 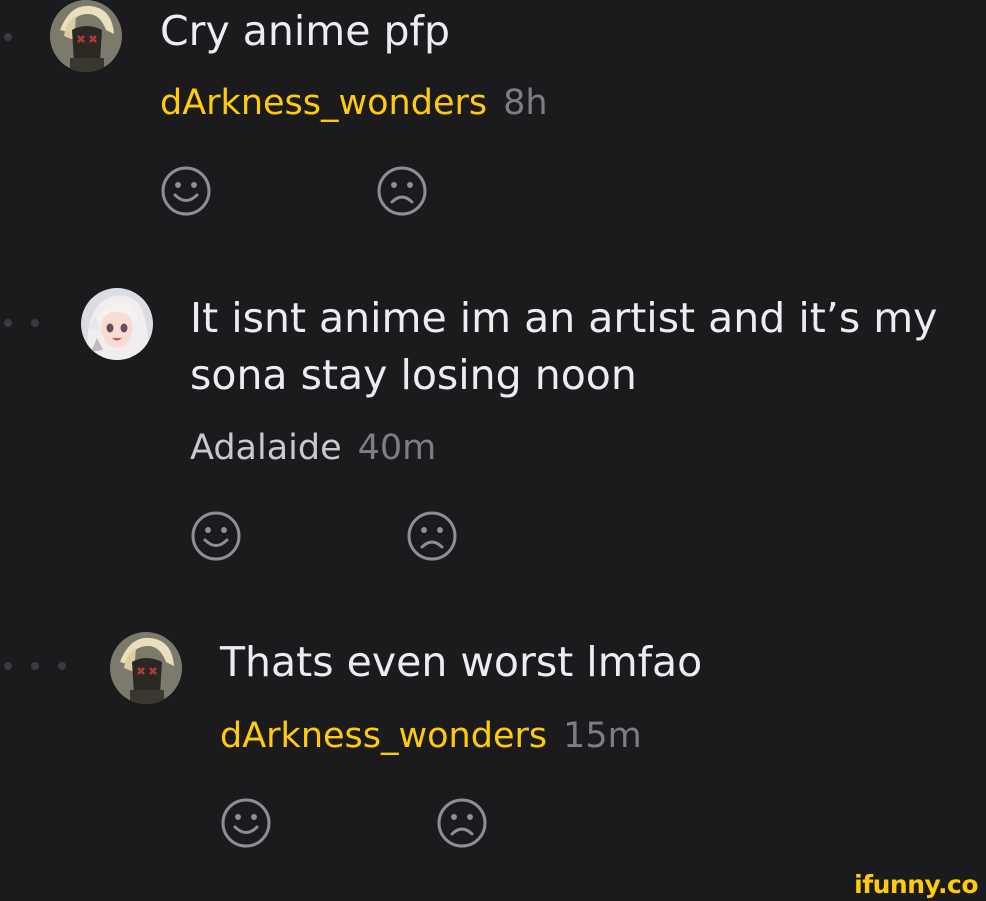 What do you see at coordinates (916, 884) in the screenshot?
I see `ifunny-watermark: ifunny.co` at bounding box center [916, 884].